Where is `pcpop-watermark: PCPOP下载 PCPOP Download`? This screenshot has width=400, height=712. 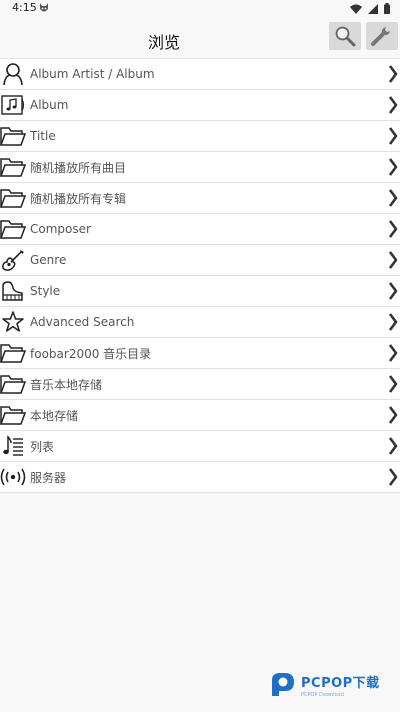
pcpop-watermark: PCPOP下载 PCPOP Download is located at coordinates (330, 685).